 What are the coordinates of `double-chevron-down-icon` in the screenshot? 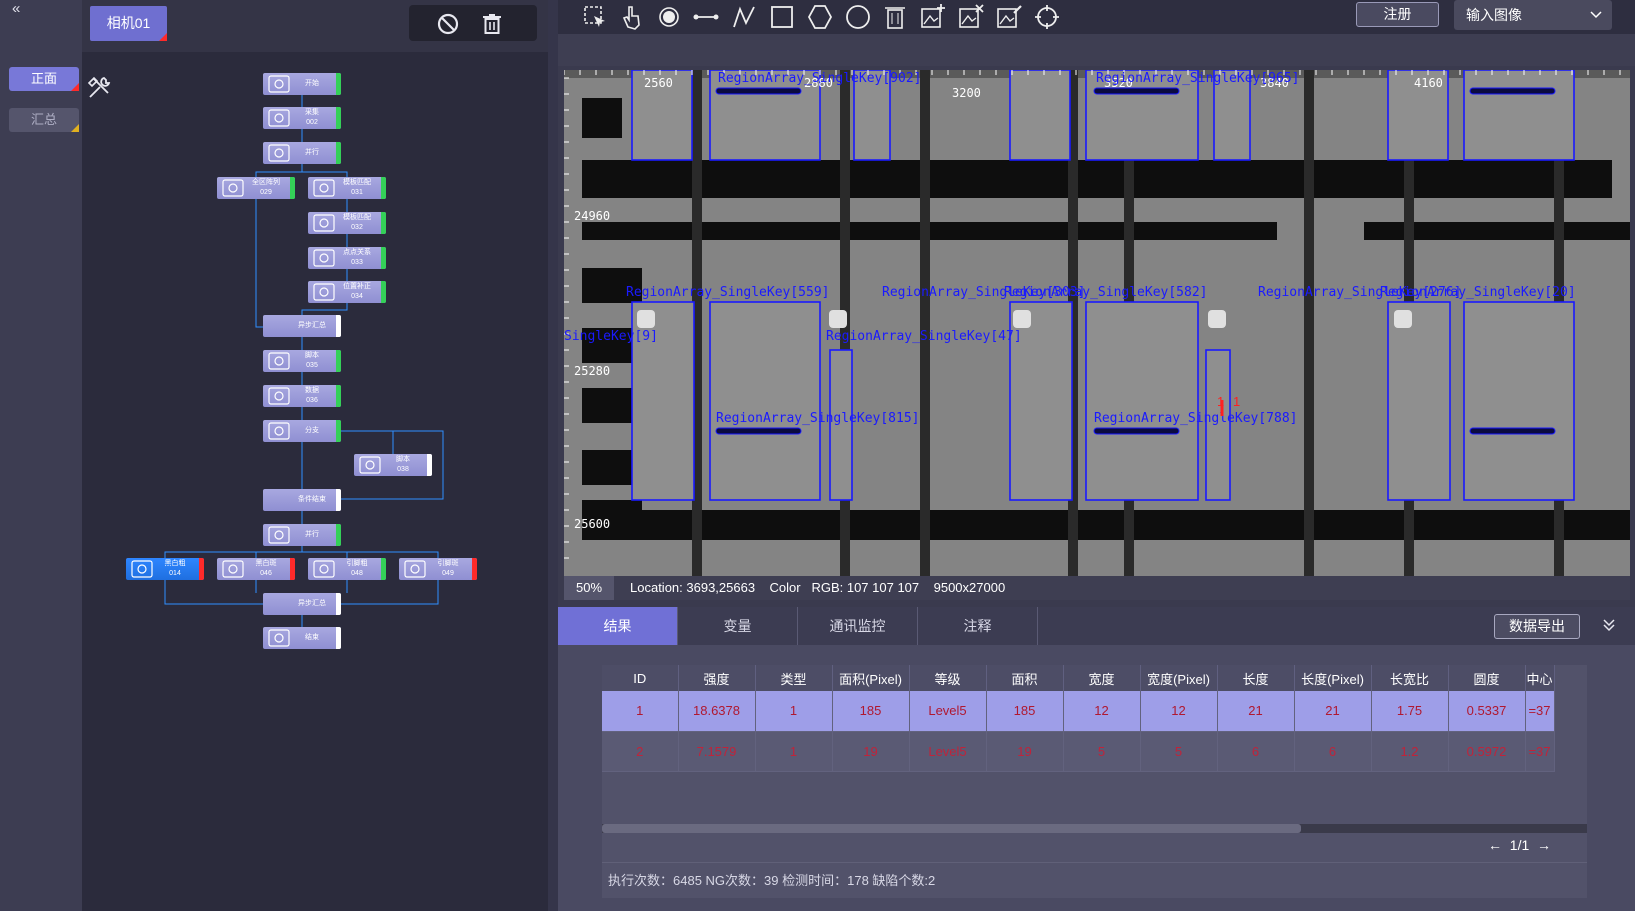 It's located at (1609, 625).